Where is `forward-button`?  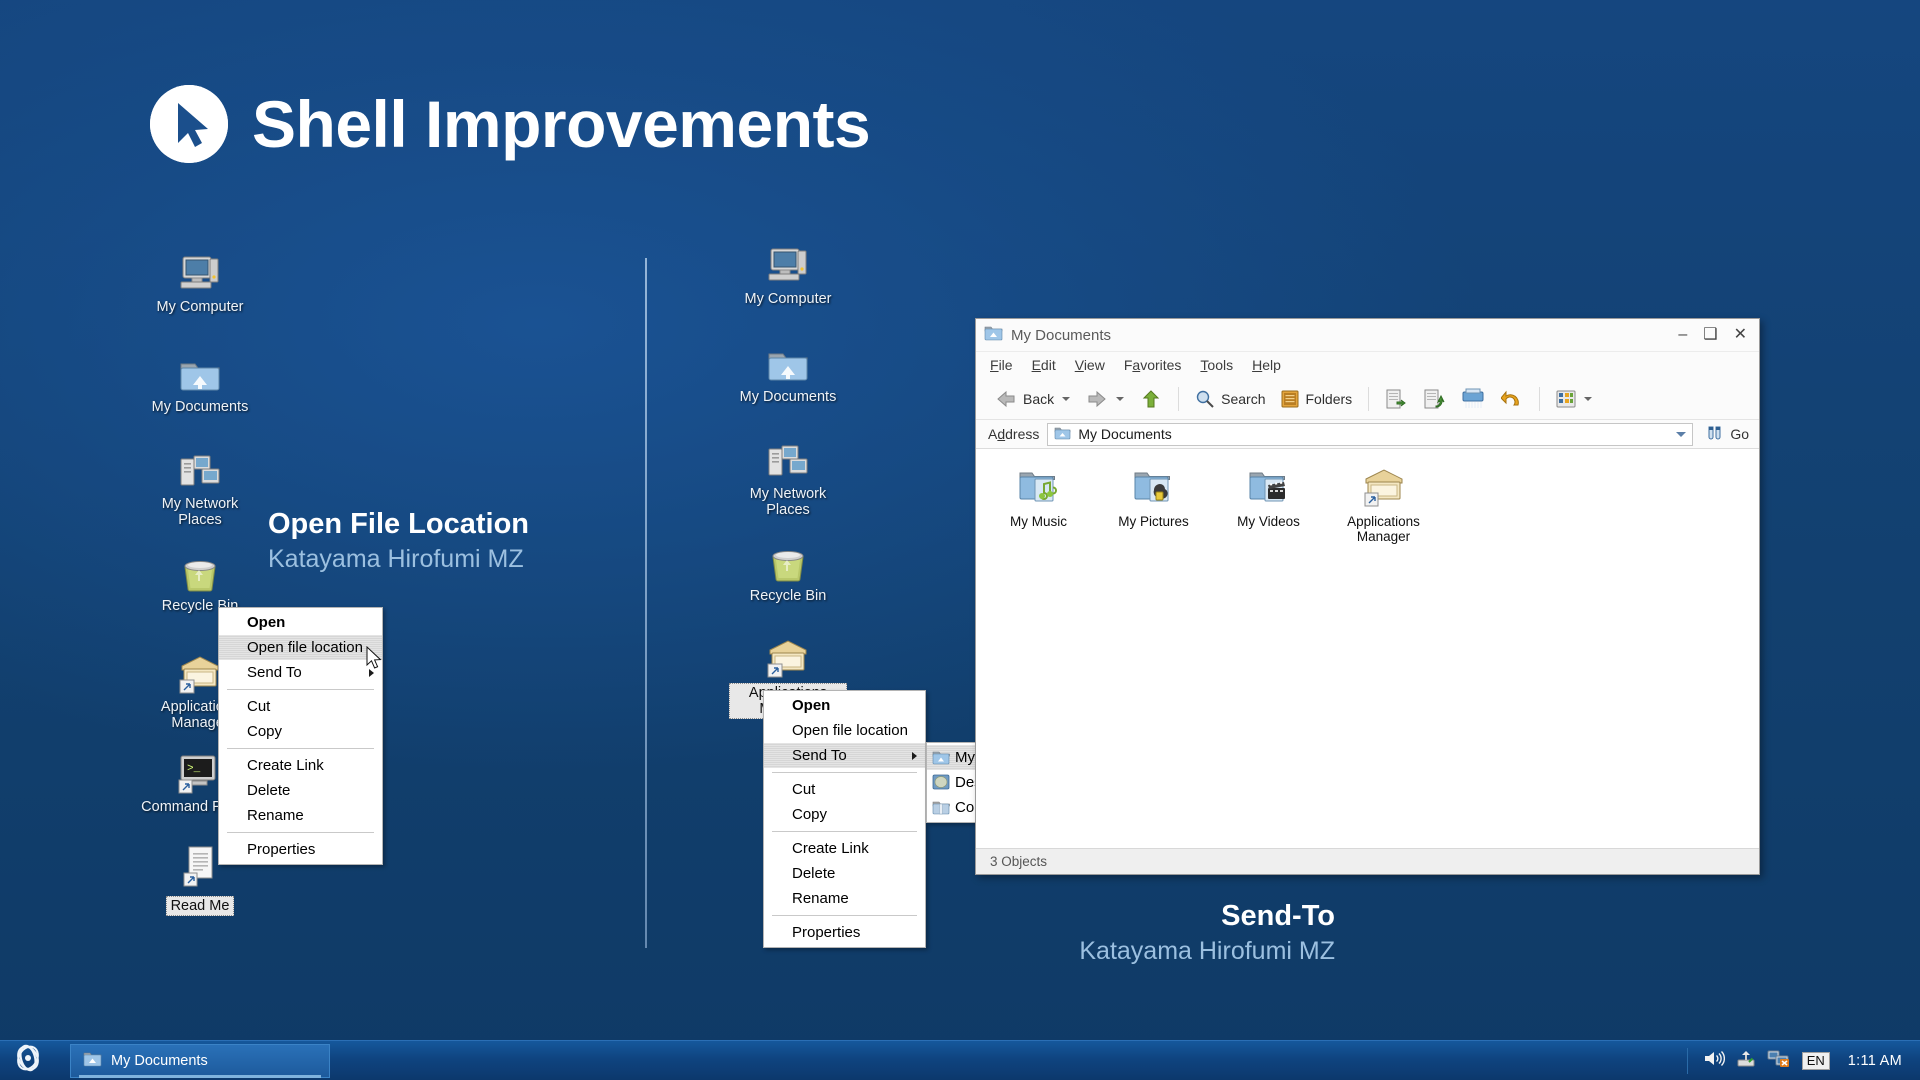
forward-button is located at coordinates (1105, 399).